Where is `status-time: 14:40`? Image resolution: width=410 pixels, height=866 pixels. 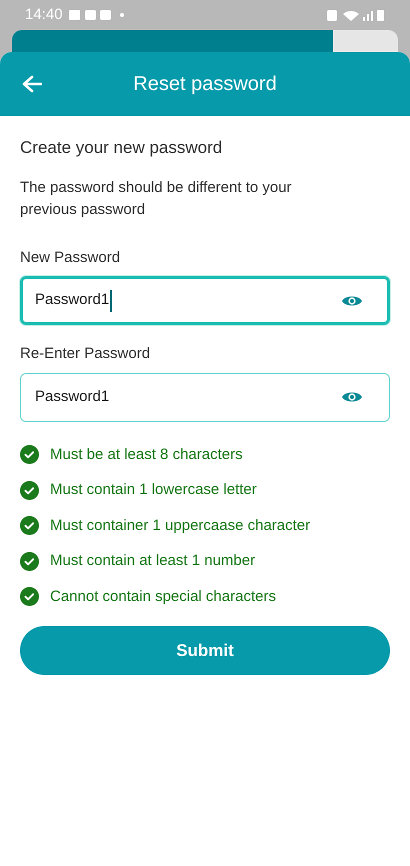
status-time: 14:40 is located at coordinates (44, 14).